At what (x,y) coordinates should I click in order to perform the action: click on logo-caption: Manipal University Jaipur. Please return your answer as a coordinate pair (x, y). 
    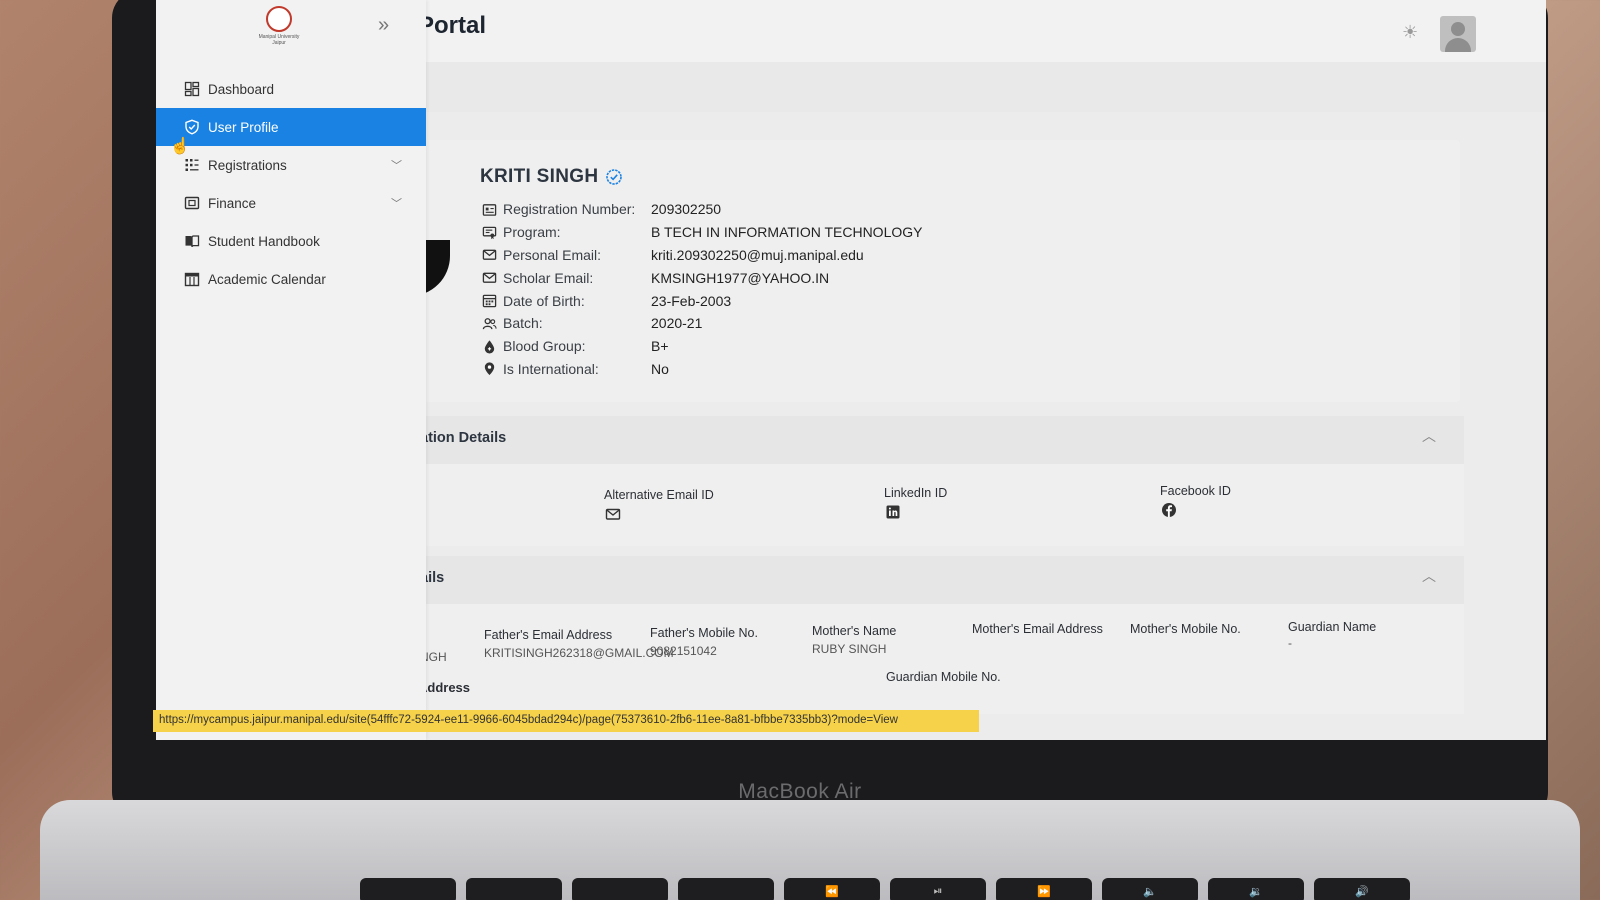
    Looking at the image, I should click on (279, 40).